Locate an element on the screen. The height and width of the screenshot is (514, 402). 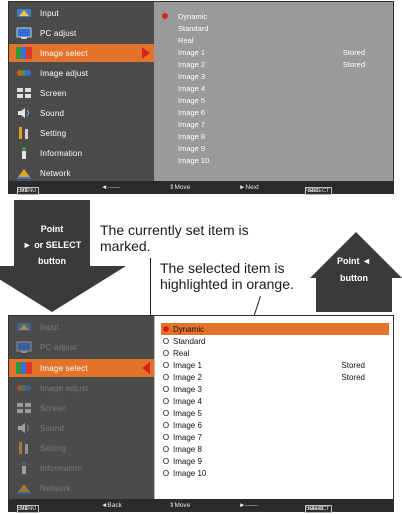
option-label: Image 7 is located at coordinates (187, 437).